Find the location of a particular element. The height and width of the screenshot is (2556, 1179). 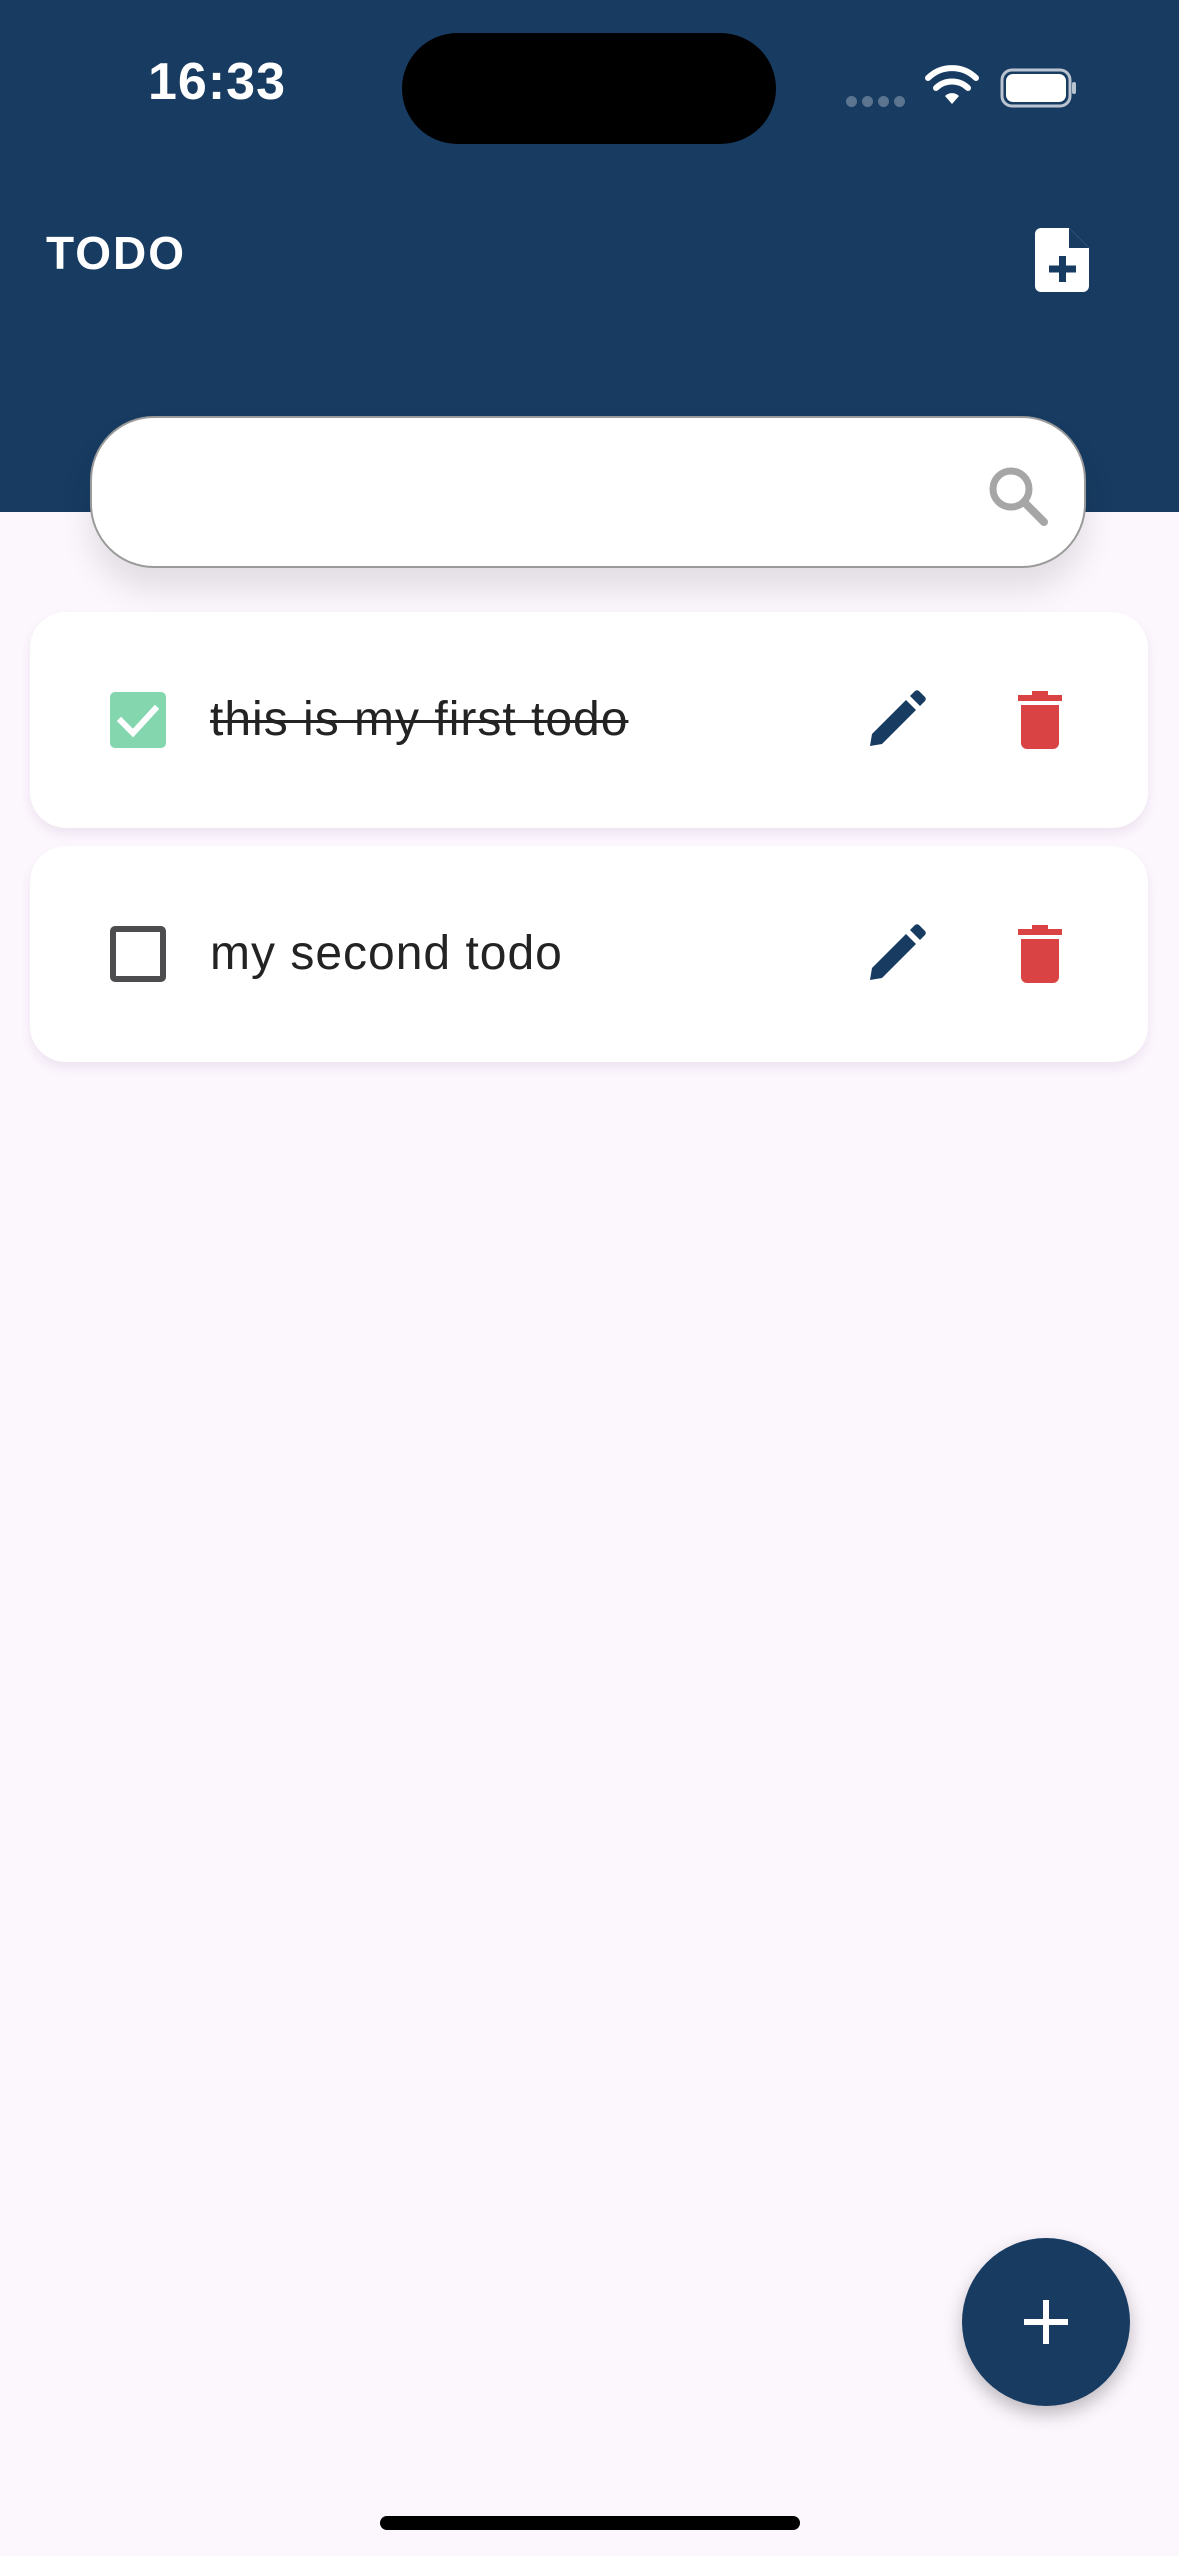

checkmark-icon is located at coordinates (138, 721).